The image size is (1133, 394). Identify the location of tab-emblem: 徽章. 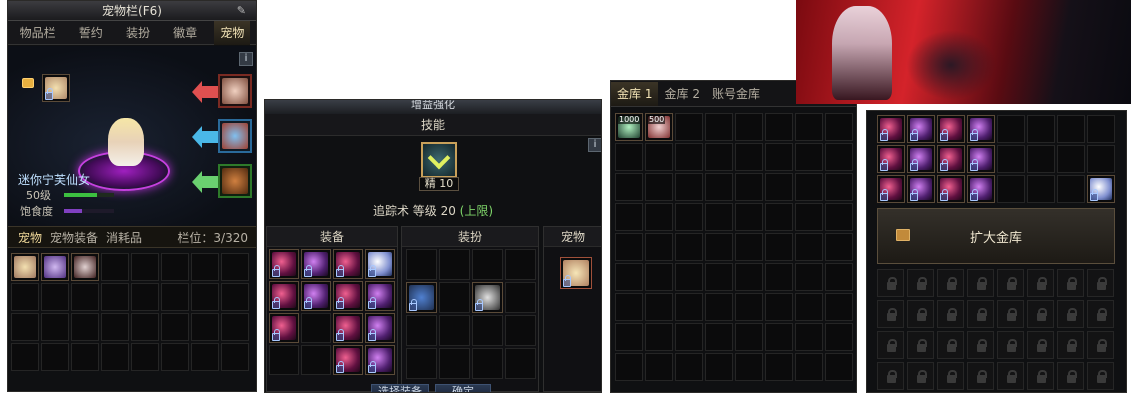
(185, 33).